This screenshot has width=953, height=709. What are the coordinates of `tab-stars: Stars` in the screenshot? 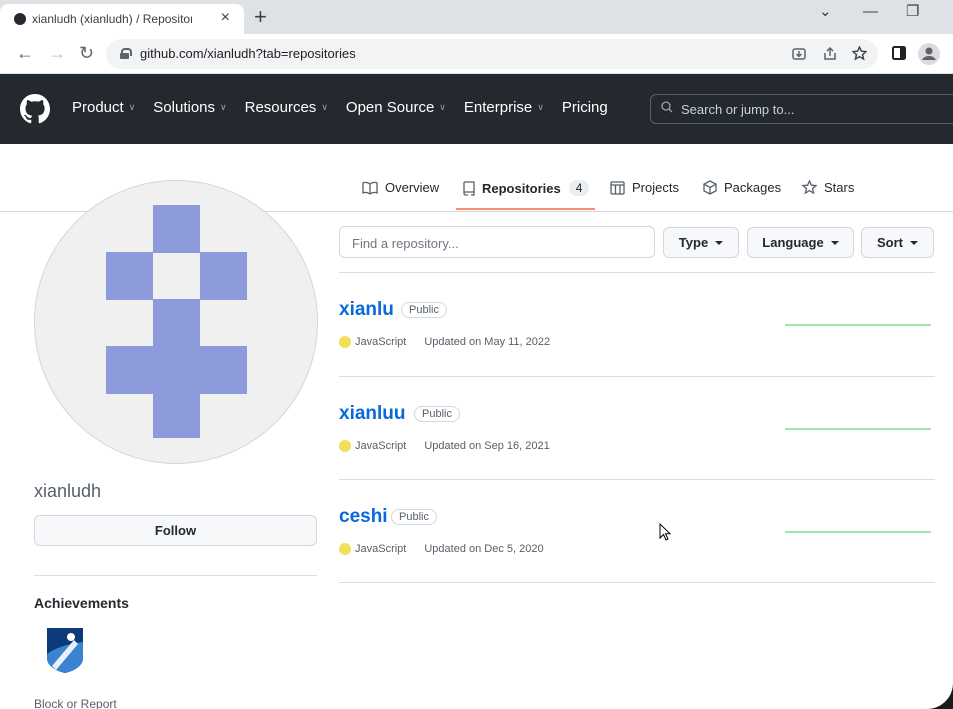 It's located at (828, 187).